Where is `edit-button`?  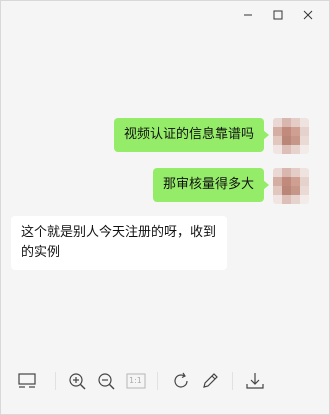 edit-button is located at coordinates (210, 381).